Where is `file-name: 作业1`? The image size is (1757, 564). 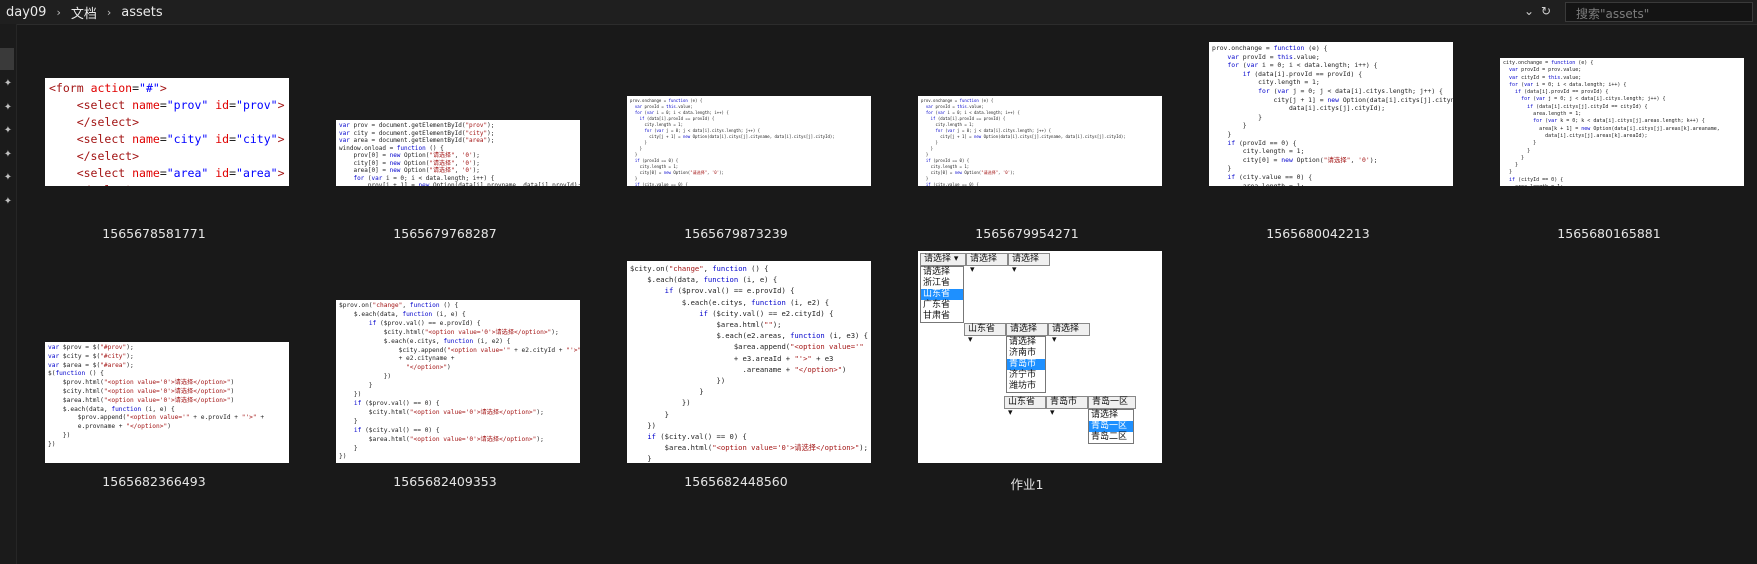
file-name: 作业1 is located at coordinates (1027, 483).